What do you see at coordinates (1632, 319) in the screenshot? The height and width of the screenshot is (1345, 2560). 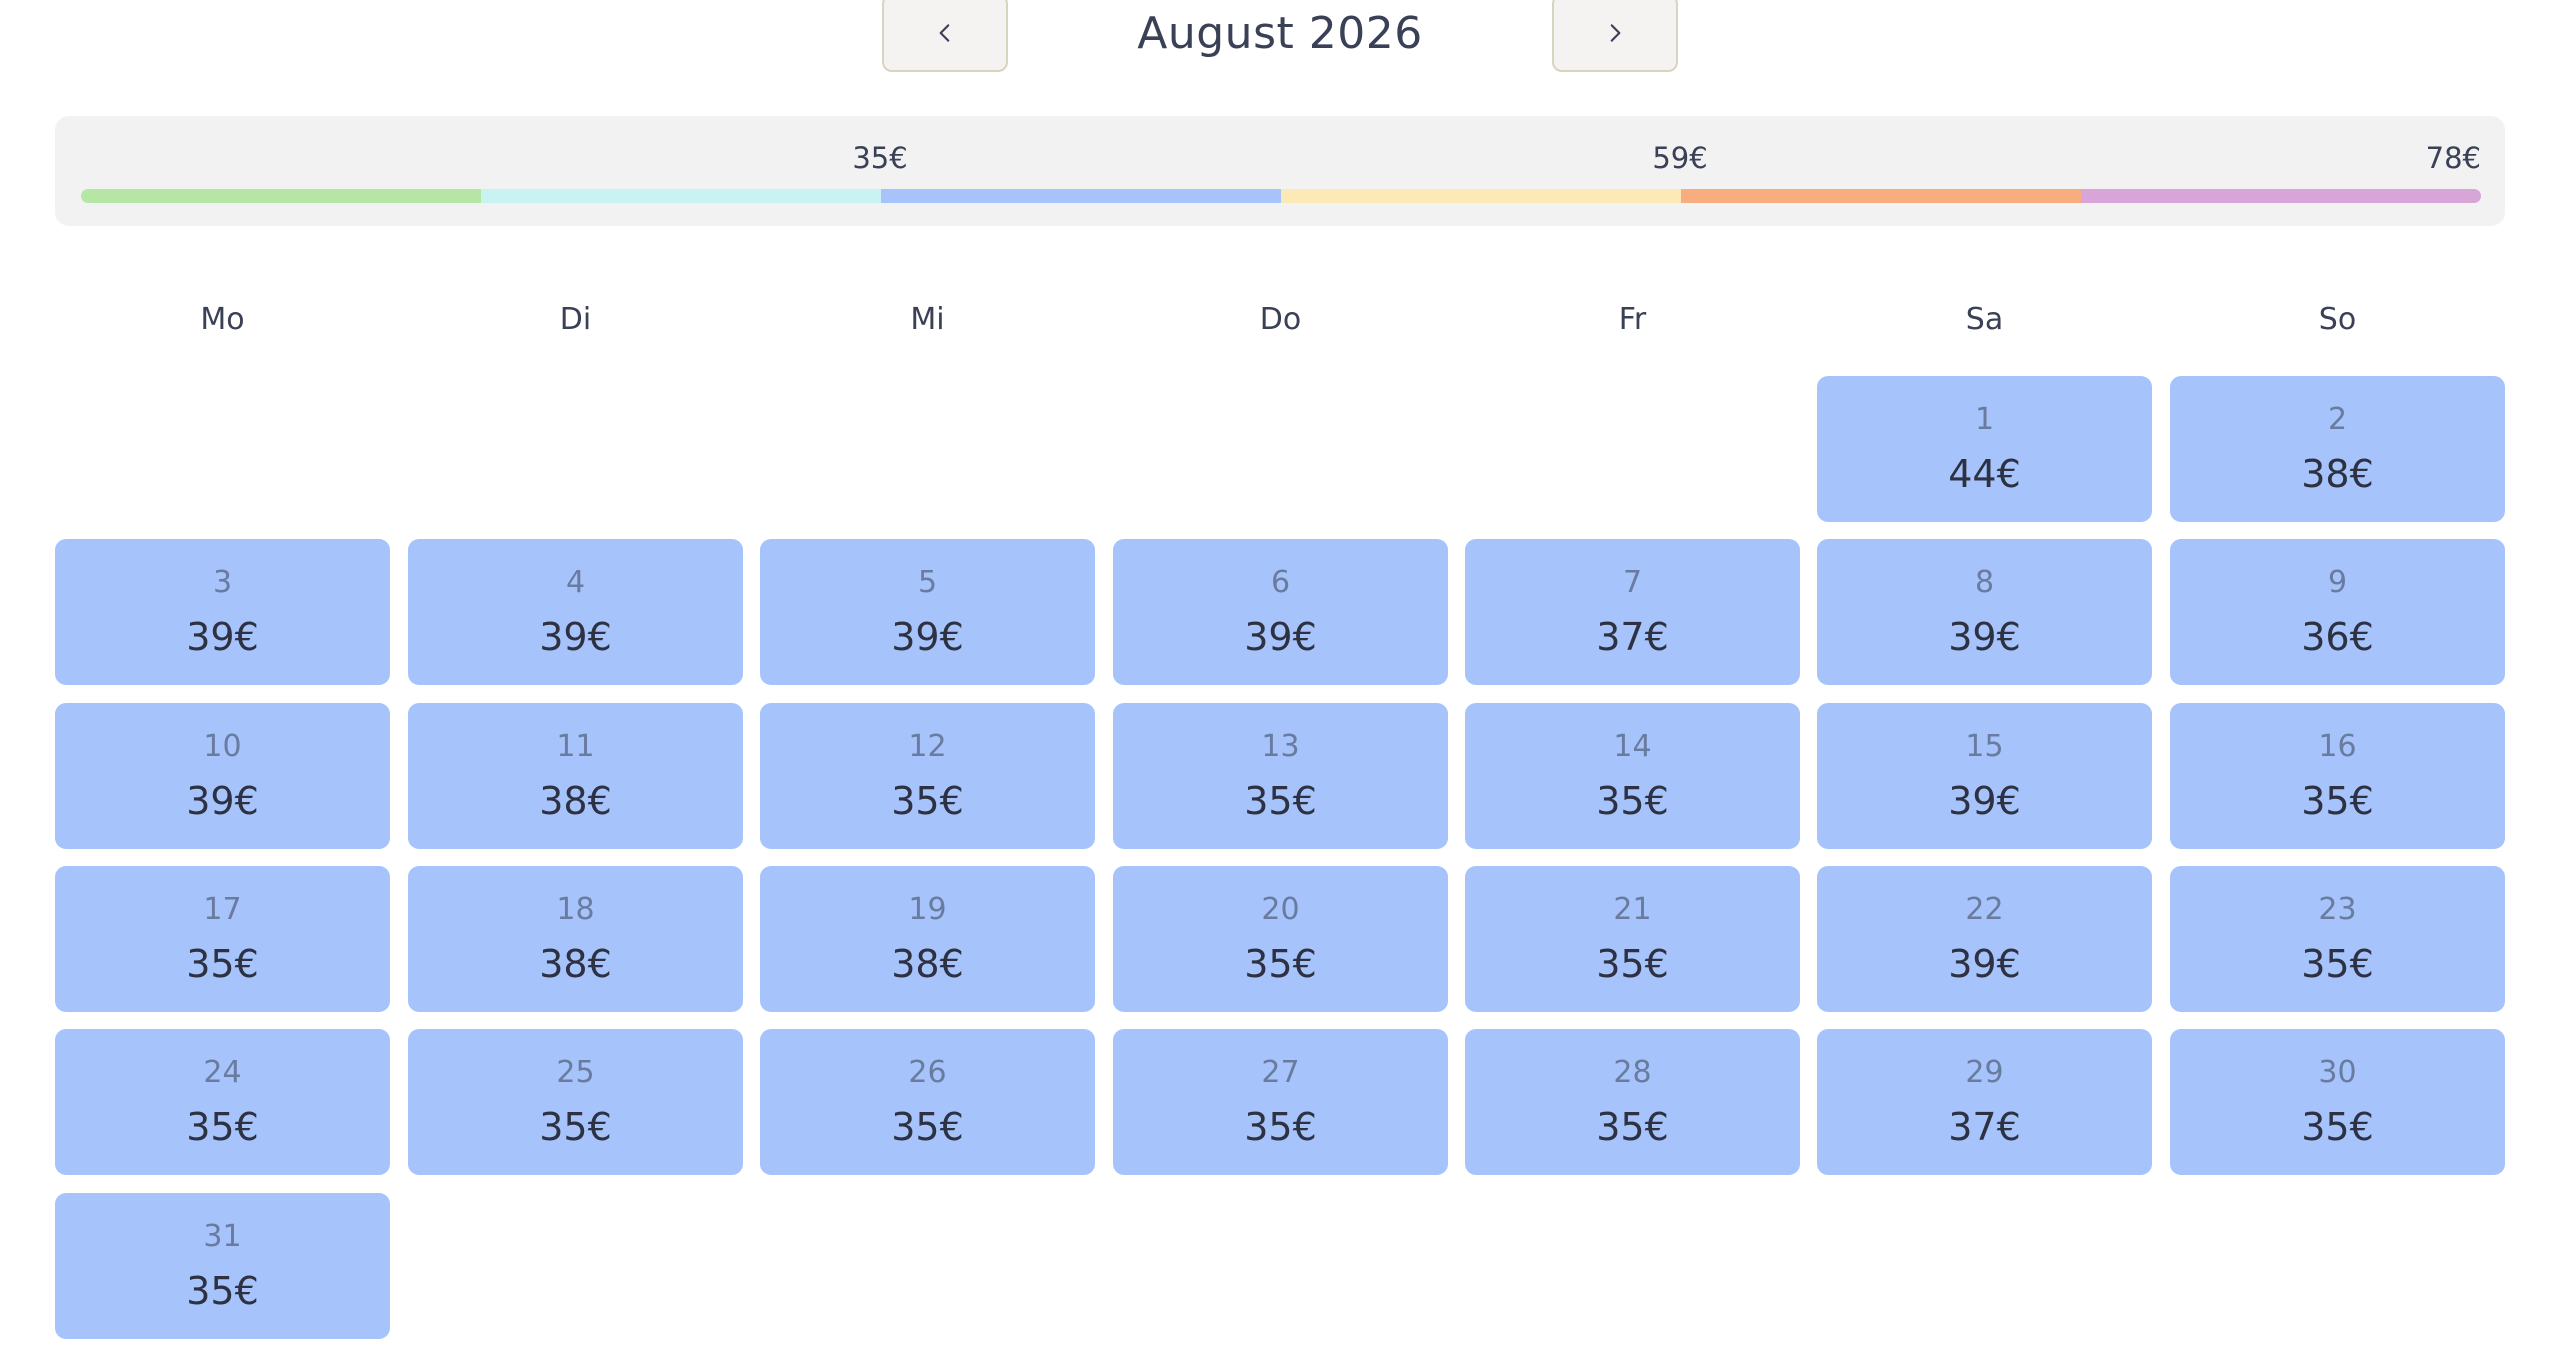 I see `weekday-fr: Fr` at bounding box center [1632, 319].